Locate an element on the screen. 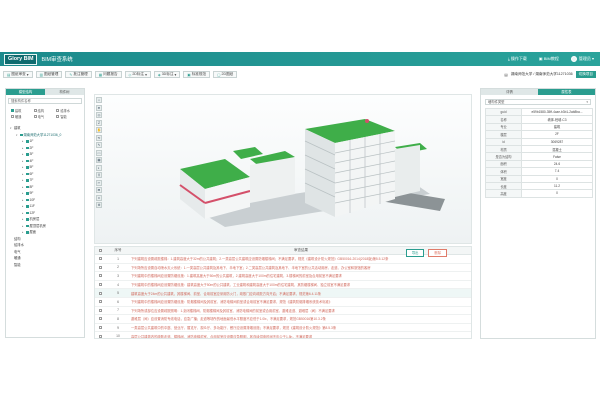 This screenshot has height=400, width=600. right-tabs: 详情 属性表 is located at coordinates (538, 92).